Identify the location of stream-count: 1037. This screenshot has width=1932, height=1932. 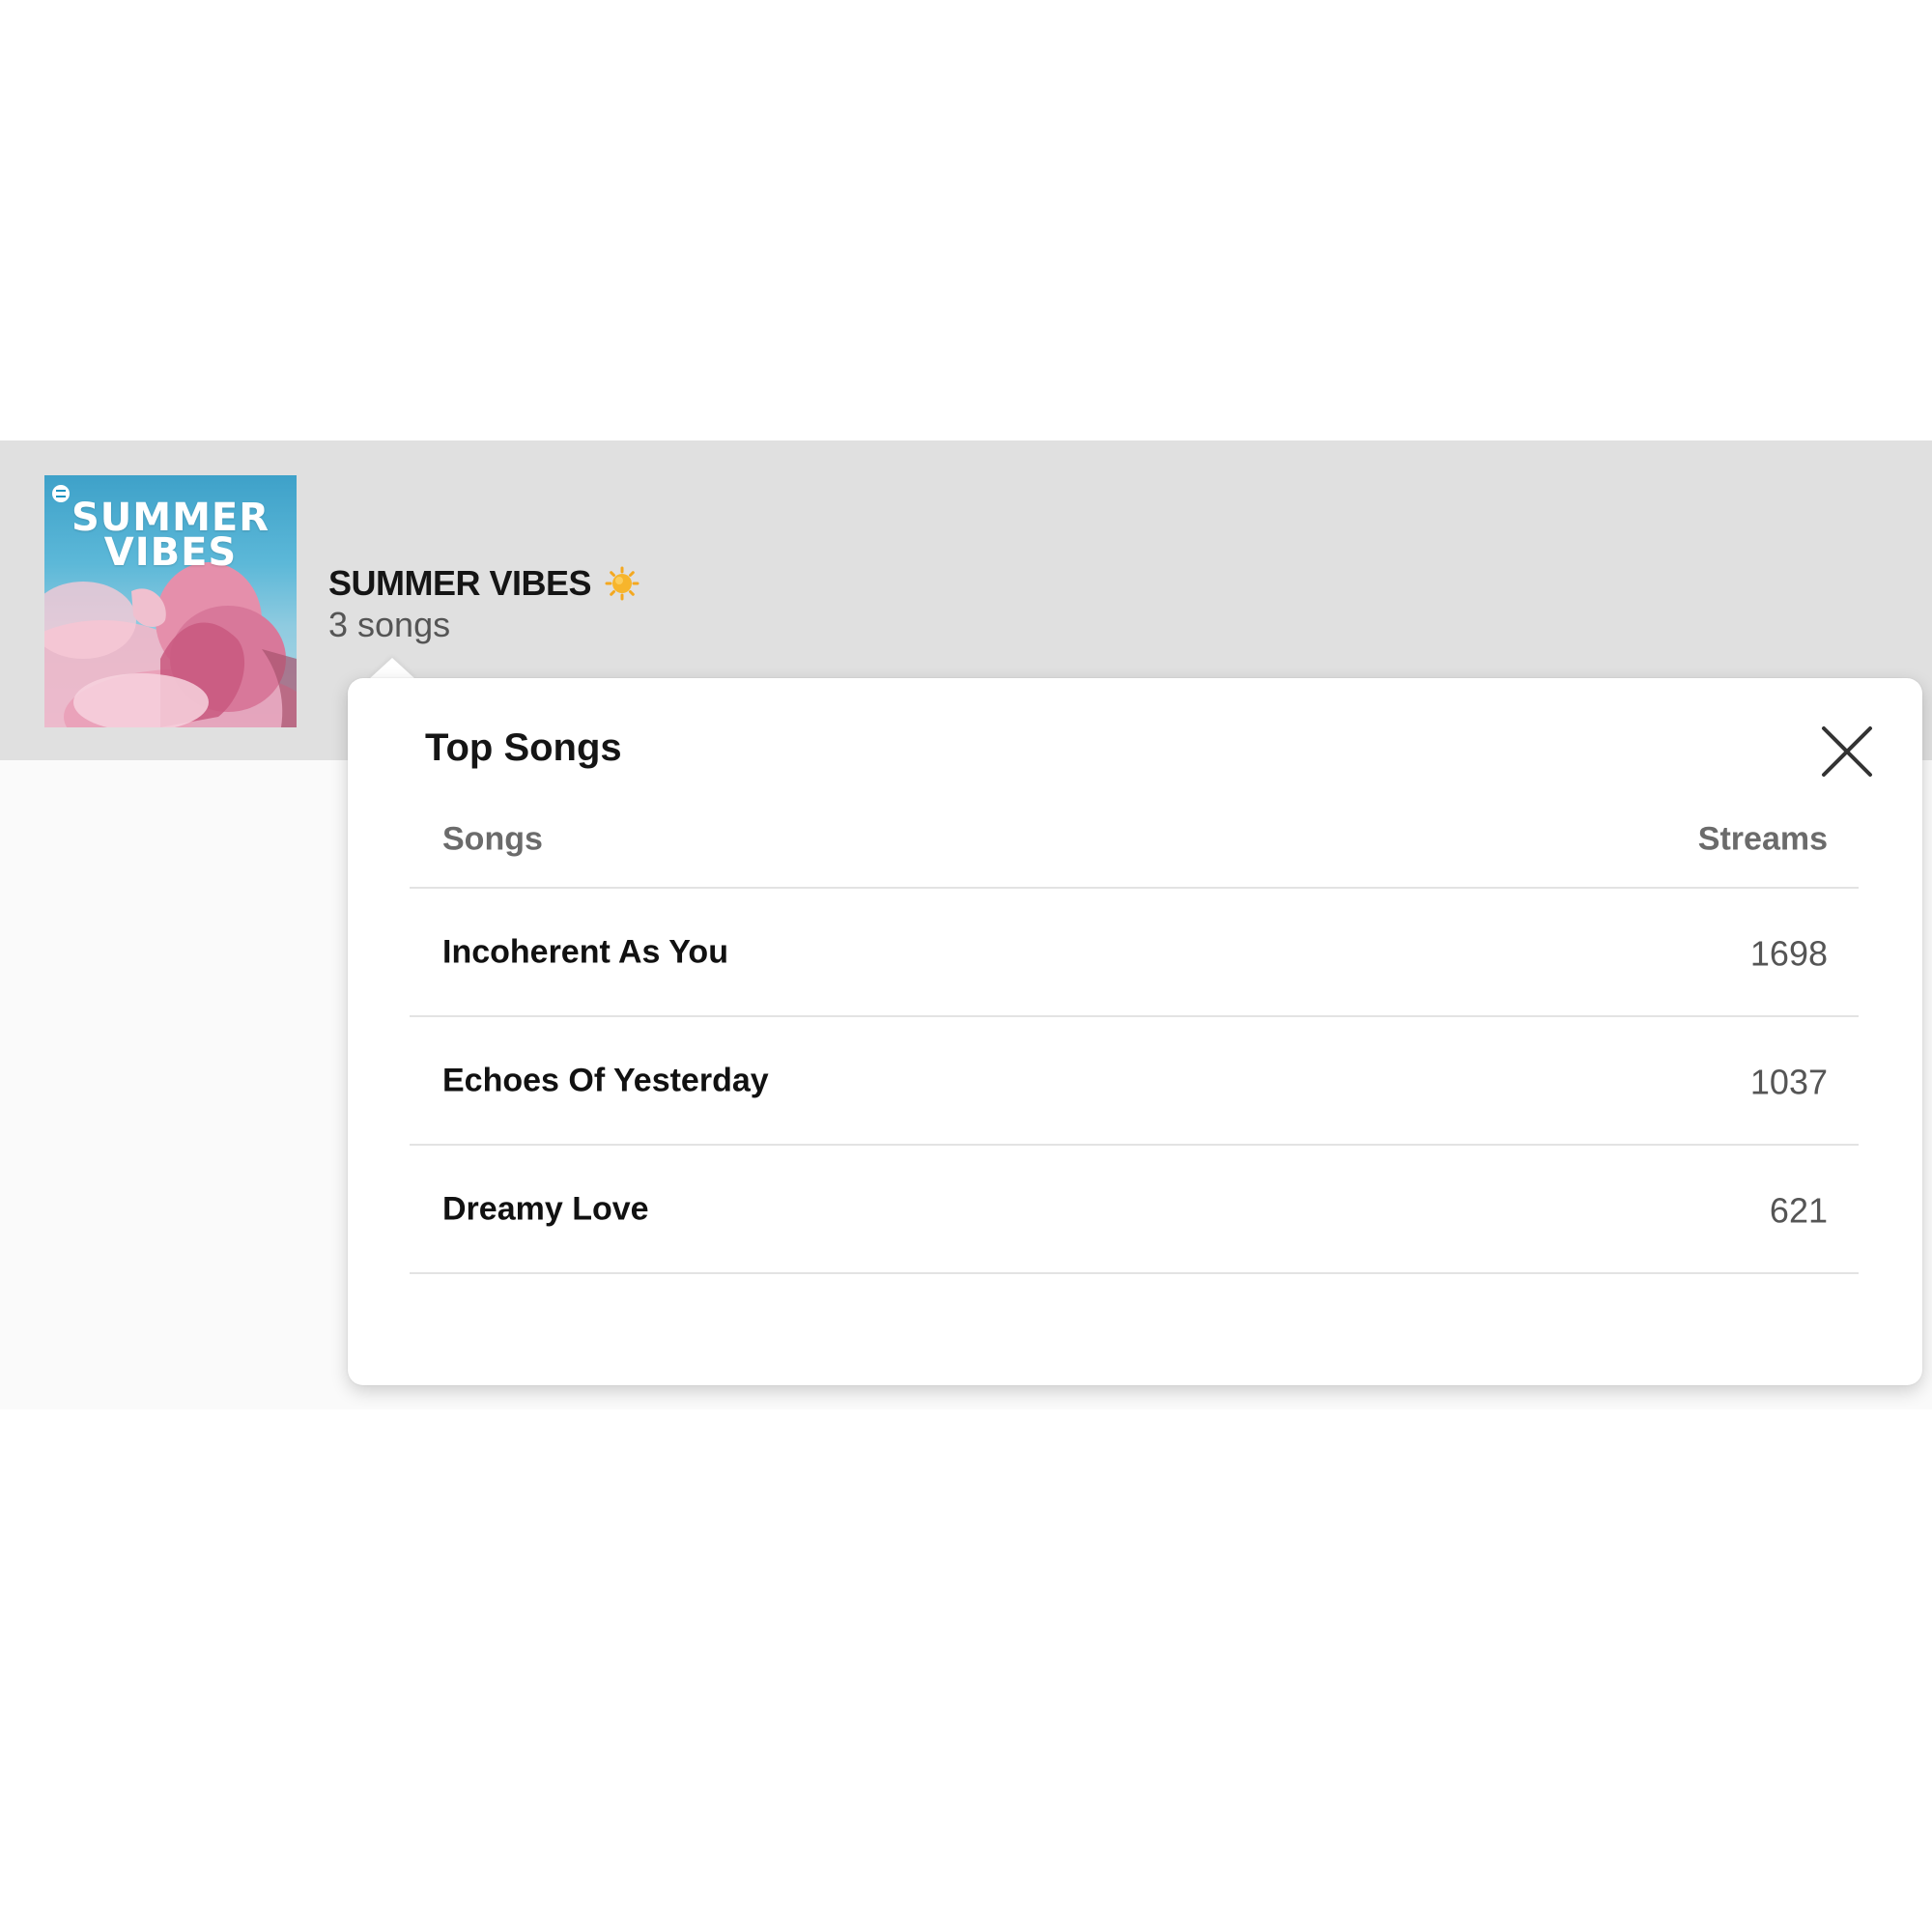
(1788, 1082).